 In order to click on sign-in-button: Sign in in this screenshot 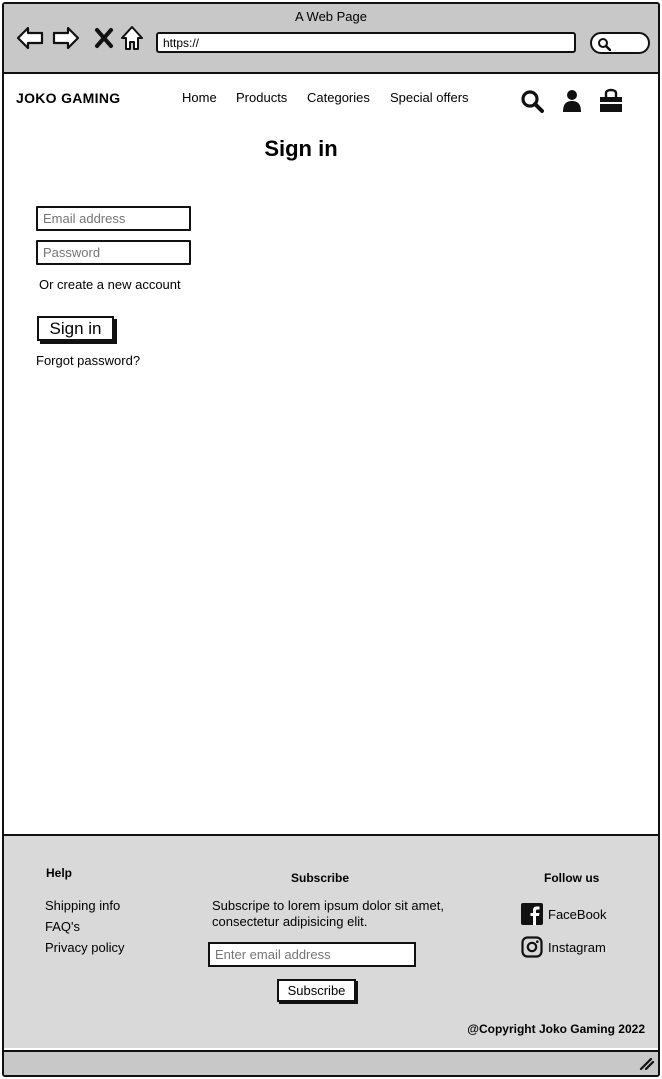, I will do `click(75, 328)`.